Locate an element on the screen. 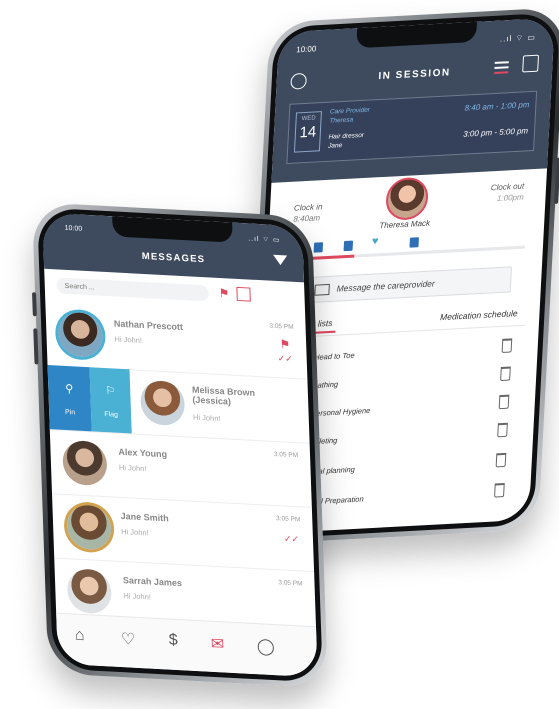 The width and height of the screenshot is (559, 709). task-row: ♨ Bathing is located at coordinates (400, 382).